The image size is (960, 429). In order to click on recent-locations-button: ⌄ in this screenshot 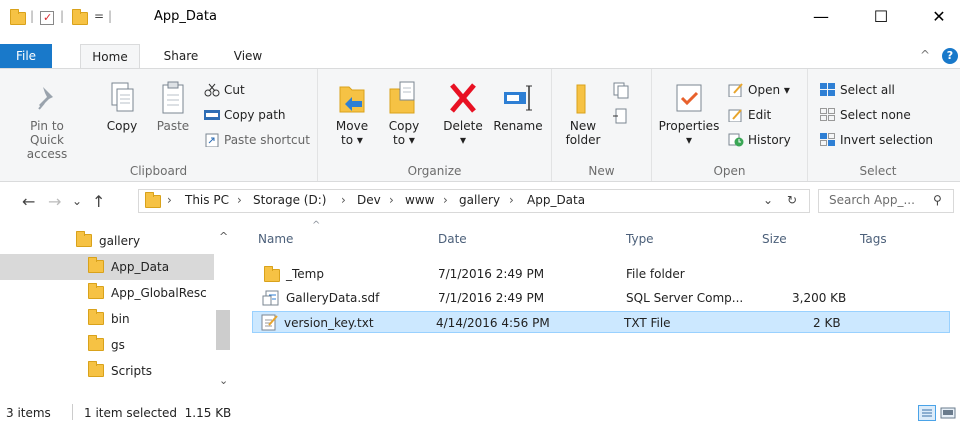, I will do `click(77, 201)`.